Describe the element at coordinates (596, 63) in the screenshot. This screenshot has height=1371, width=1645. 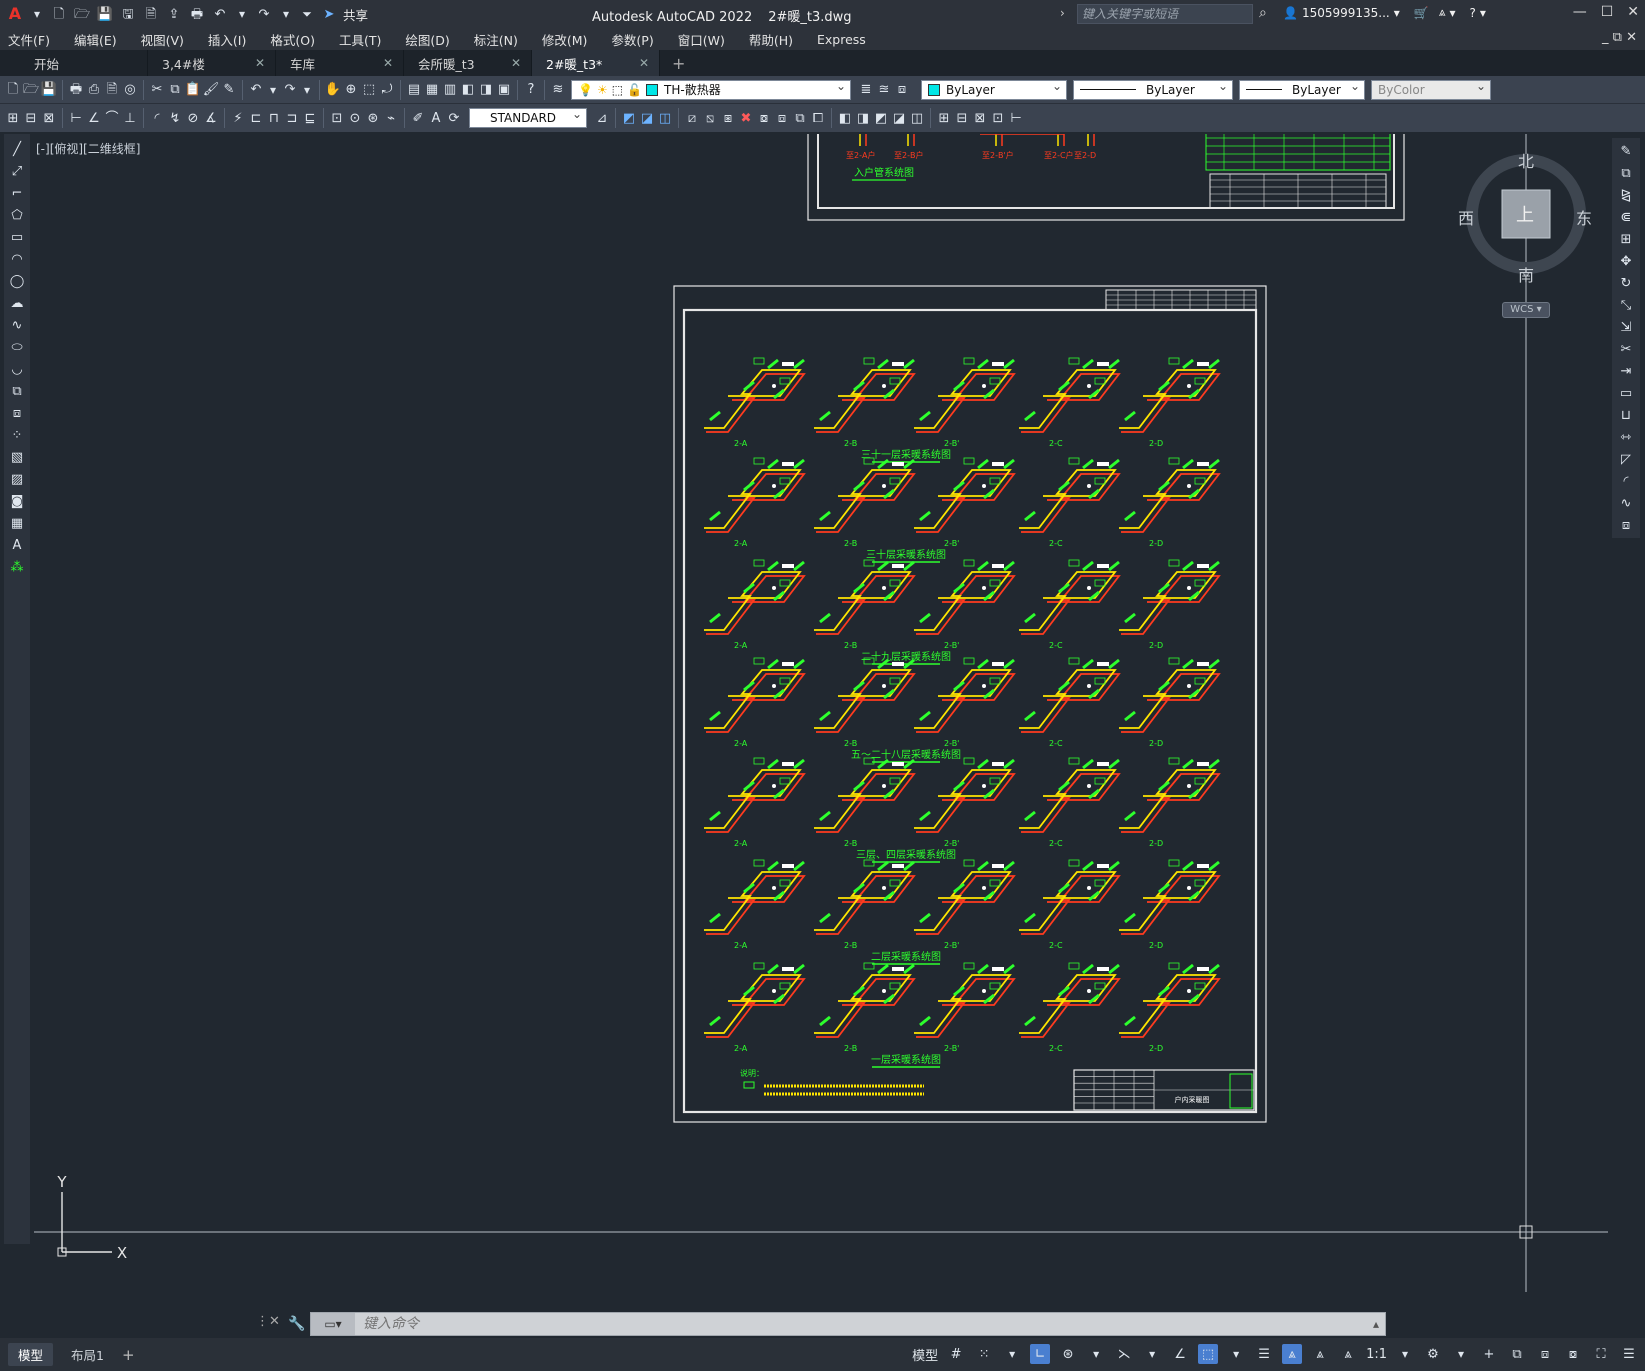
I see `tab-4: 2#暖_t3* ✕` at that location.